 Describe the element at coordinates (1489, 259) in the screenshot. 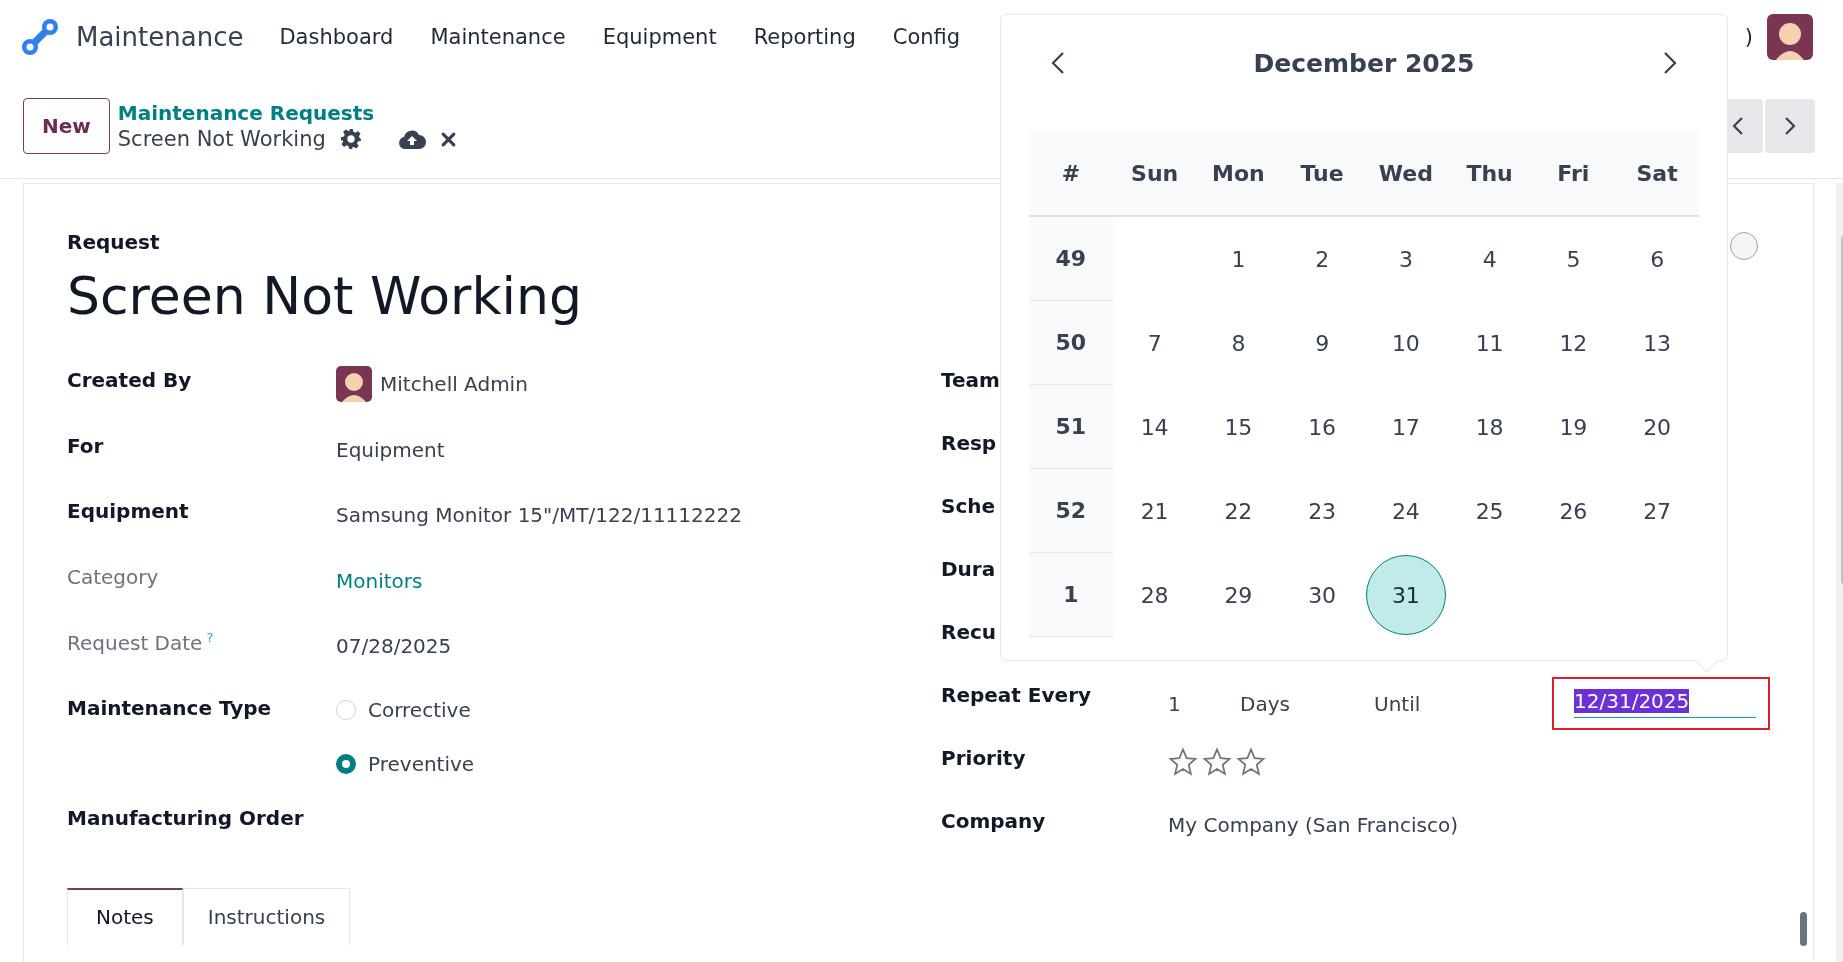

I see `calendar-day: 4` at that location.